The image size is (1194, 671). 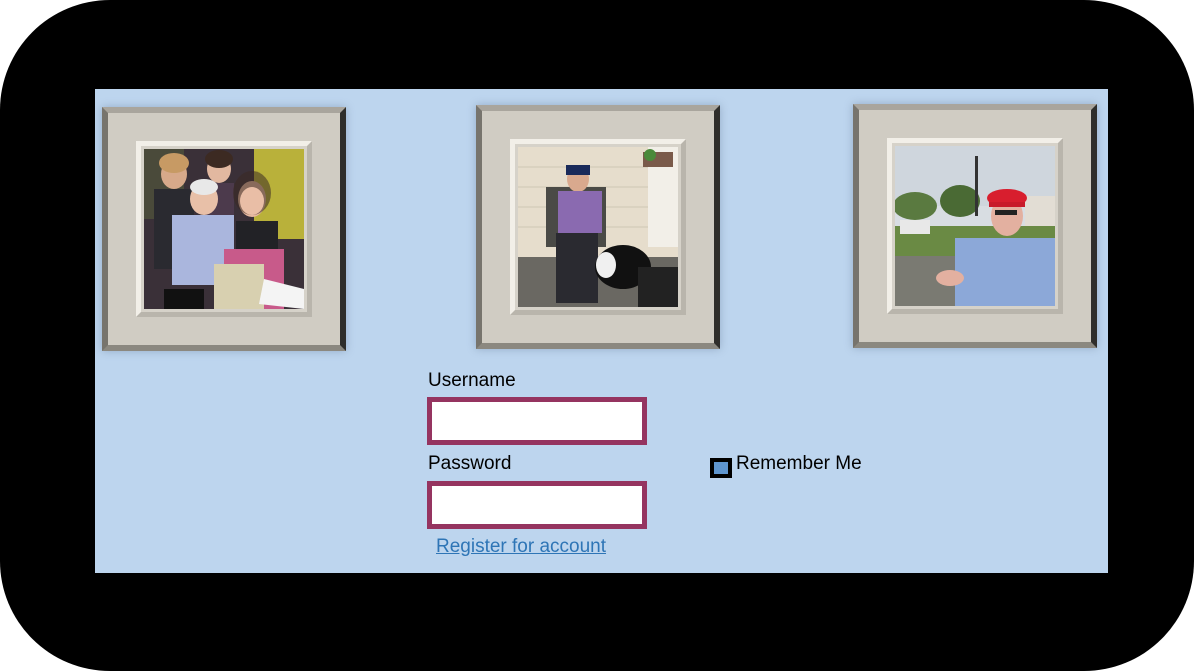 I want to click on password-label: Password, so click(x=470, y=463).